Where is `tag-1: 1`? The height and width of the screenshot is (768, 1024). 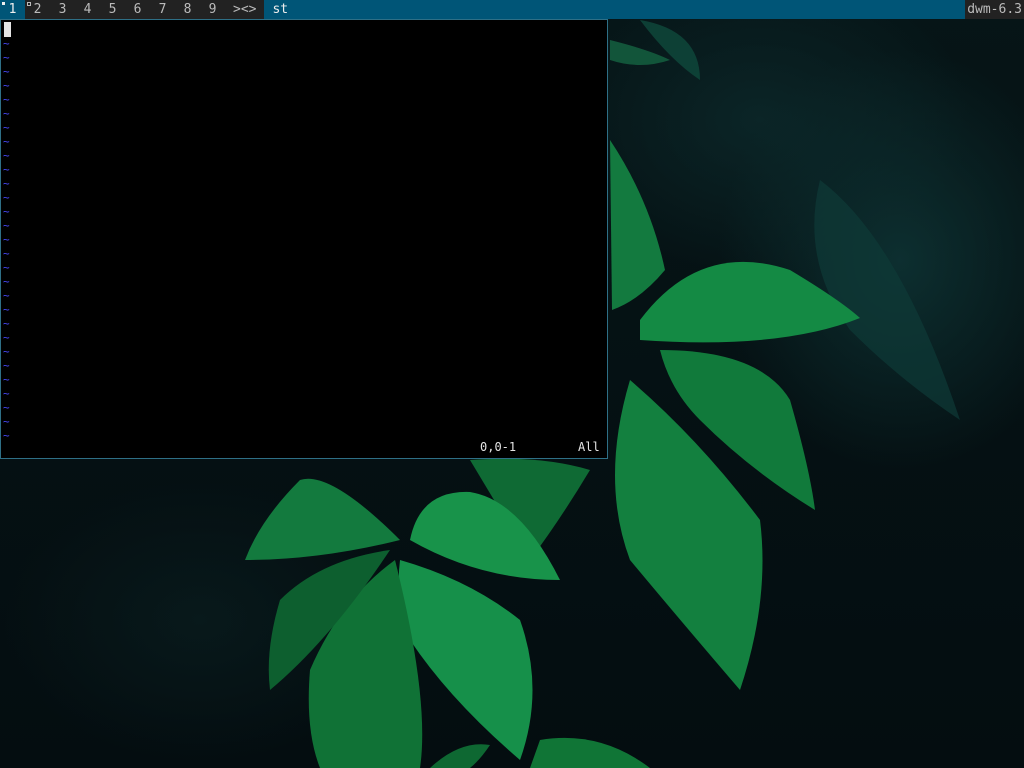
tag-1: 1 is located at coordinates (12, 9).